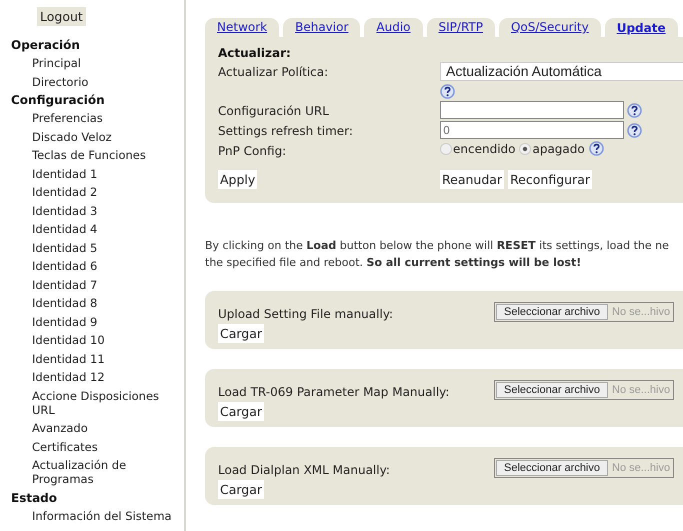 The height and width of the screenshot is (531, 683). What do you see at coordinates (274, 71) in the screenshot?
I see `field-label: Actualizar Política:` at bounding box center [274, 71].